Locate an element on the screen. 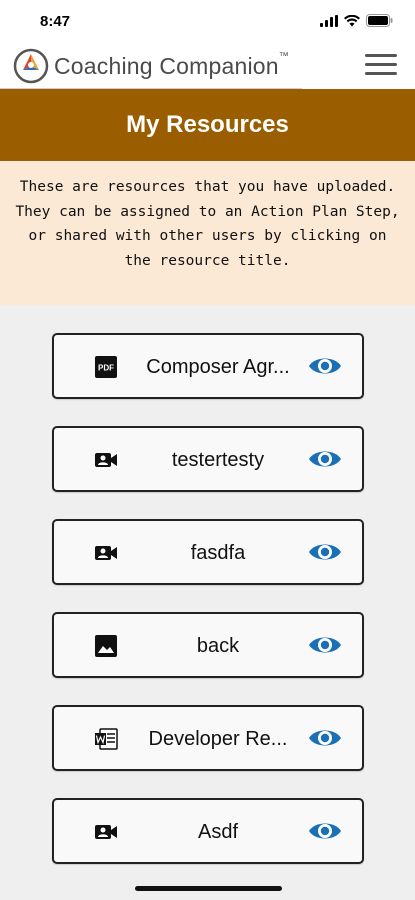 The image size is (415, 900). pdf-icon: PDF is located at coordinates (106, 367).